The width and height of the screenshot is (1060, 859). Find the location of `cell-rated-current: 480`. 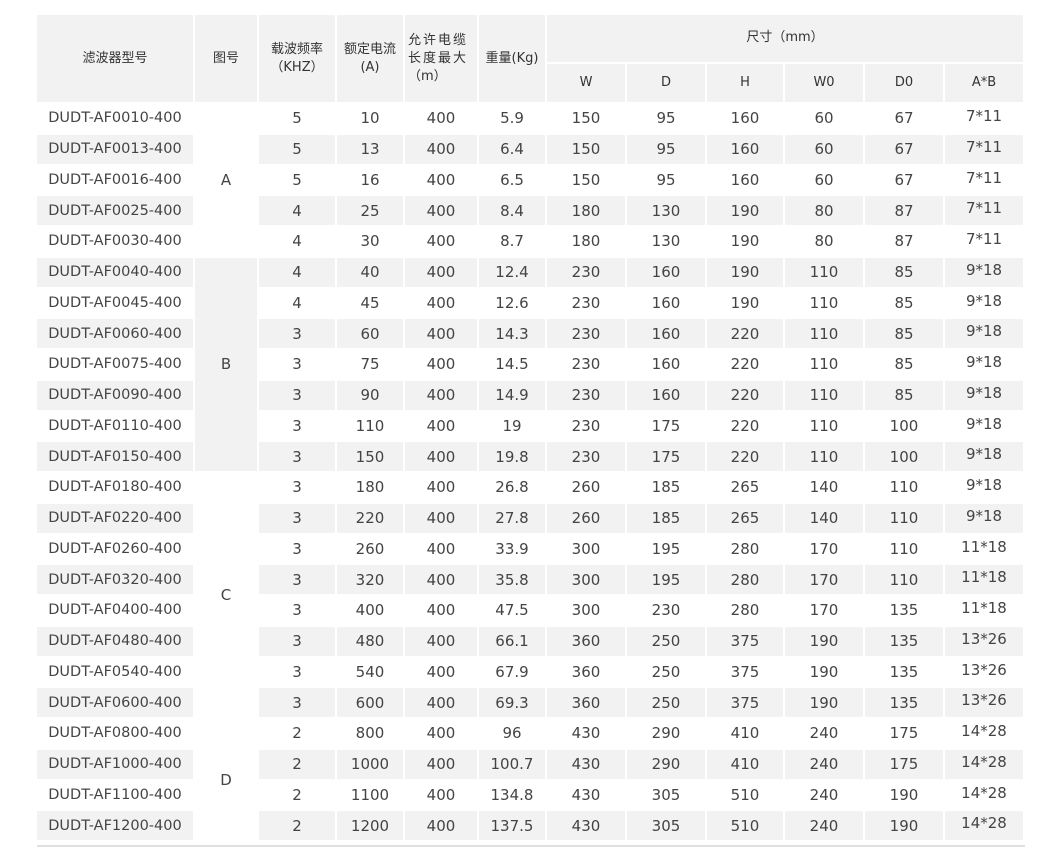

cell-rated-current: 480 is located at coordinates (371, 642).